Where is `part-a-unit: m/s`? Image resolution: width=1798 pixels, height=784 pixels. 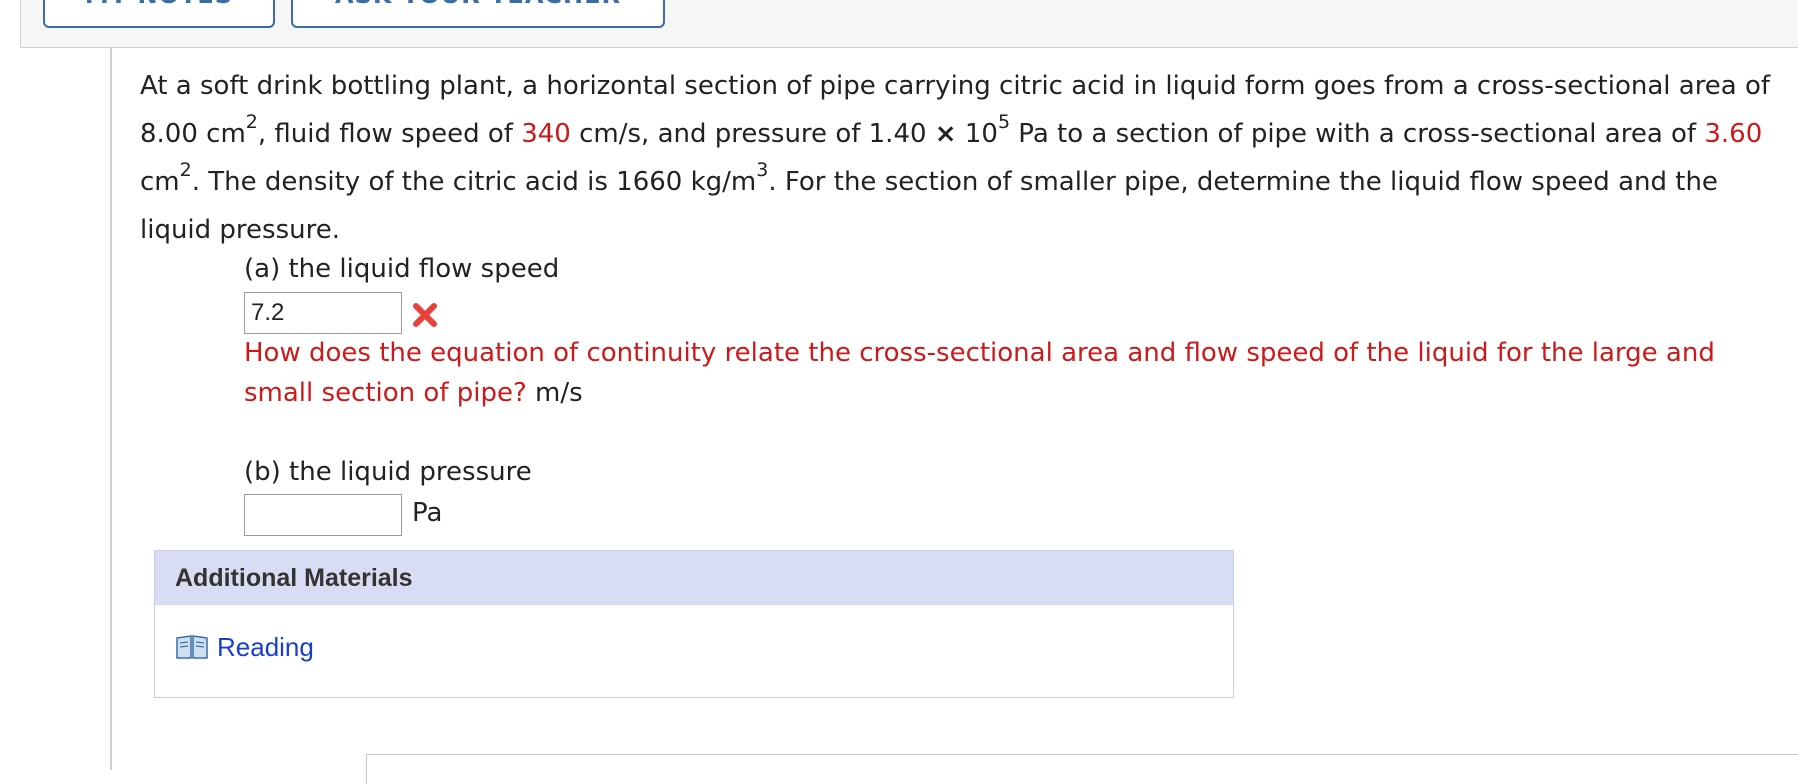 part-a-unit: m/s is located at coordinates (559, 393).